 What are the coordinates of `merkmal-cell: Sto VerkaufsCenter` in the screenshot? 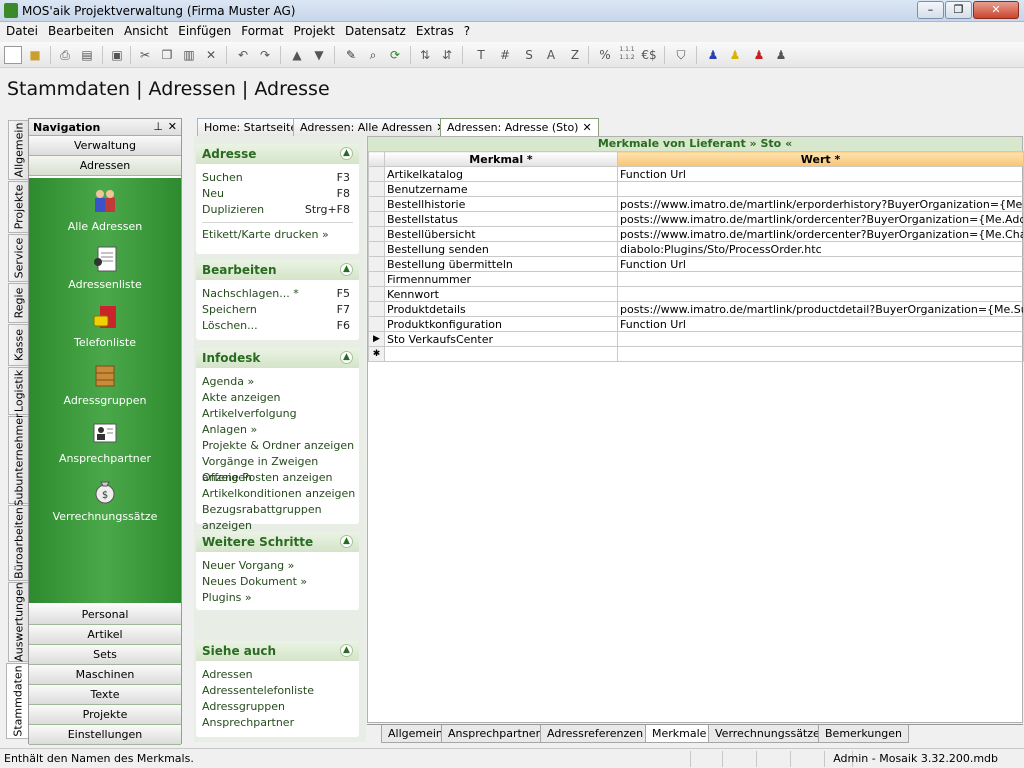 It's located at (501, 339).